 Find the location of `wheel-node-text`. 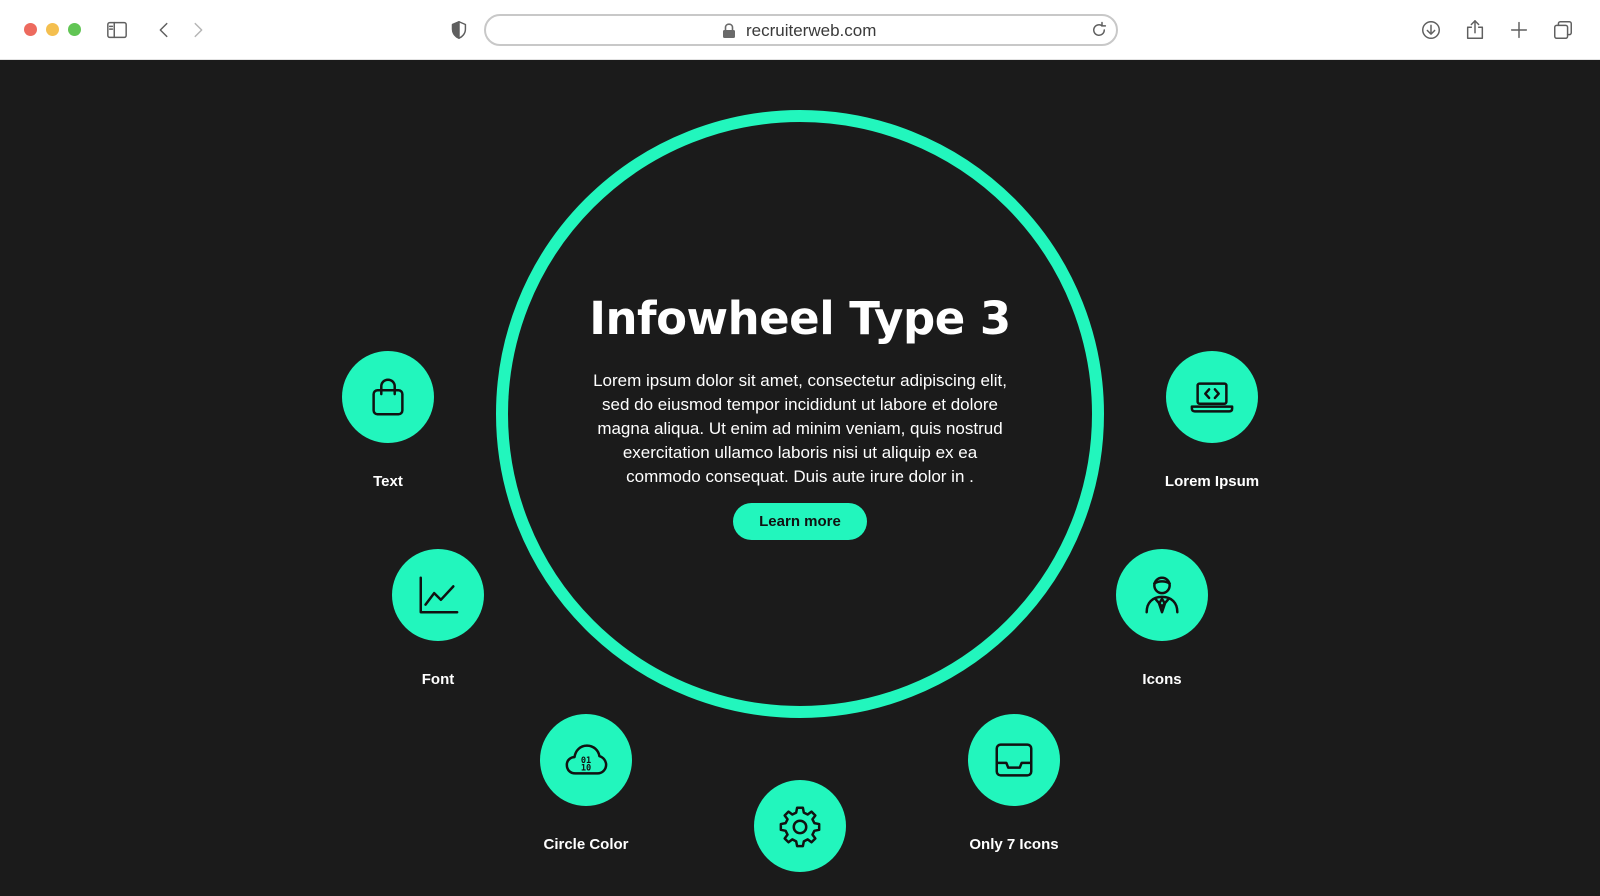

wheel-node-text is located at coordinates (388, 397).